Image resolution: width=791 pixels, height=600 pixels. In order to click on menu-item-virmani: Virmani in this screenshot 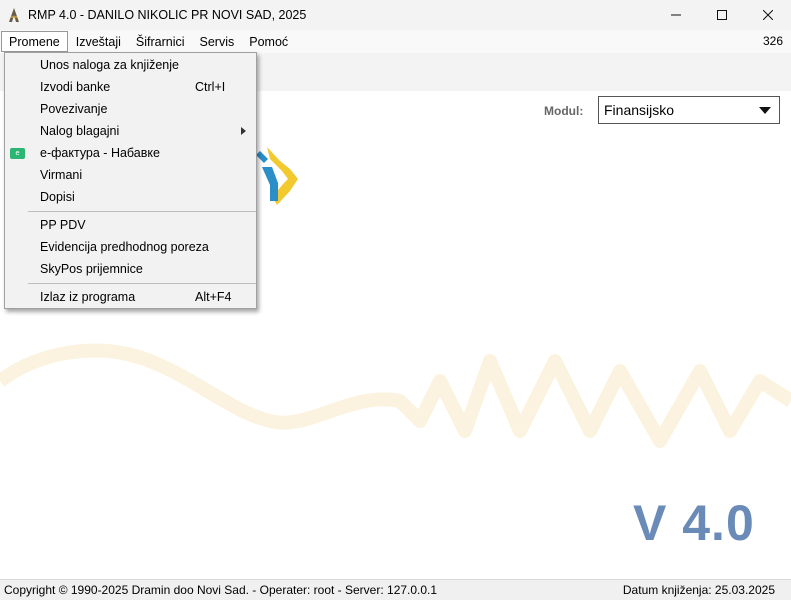, I will do `click(130, 175)`.